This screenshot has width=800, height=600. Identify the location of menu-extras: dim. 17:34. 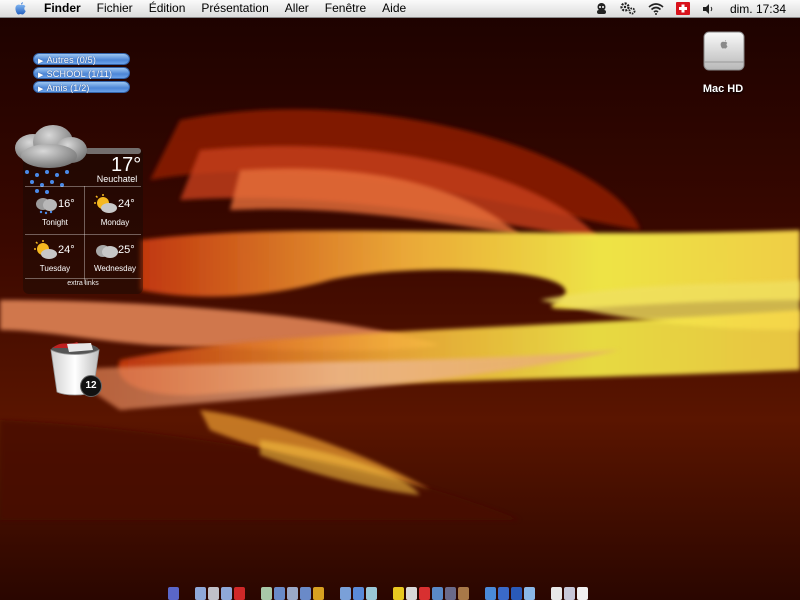
(694, 8).